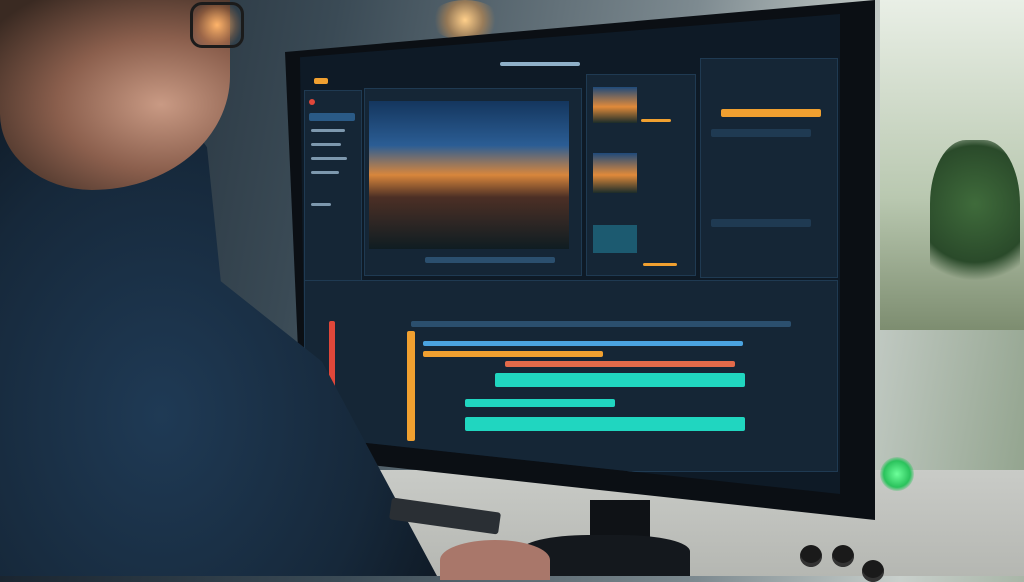 This screenshot has width=1024, height=582. What do you see at coordinates (321, 81) in the screenshot?
I see `logo-icon` at bounding box center [321, 81].